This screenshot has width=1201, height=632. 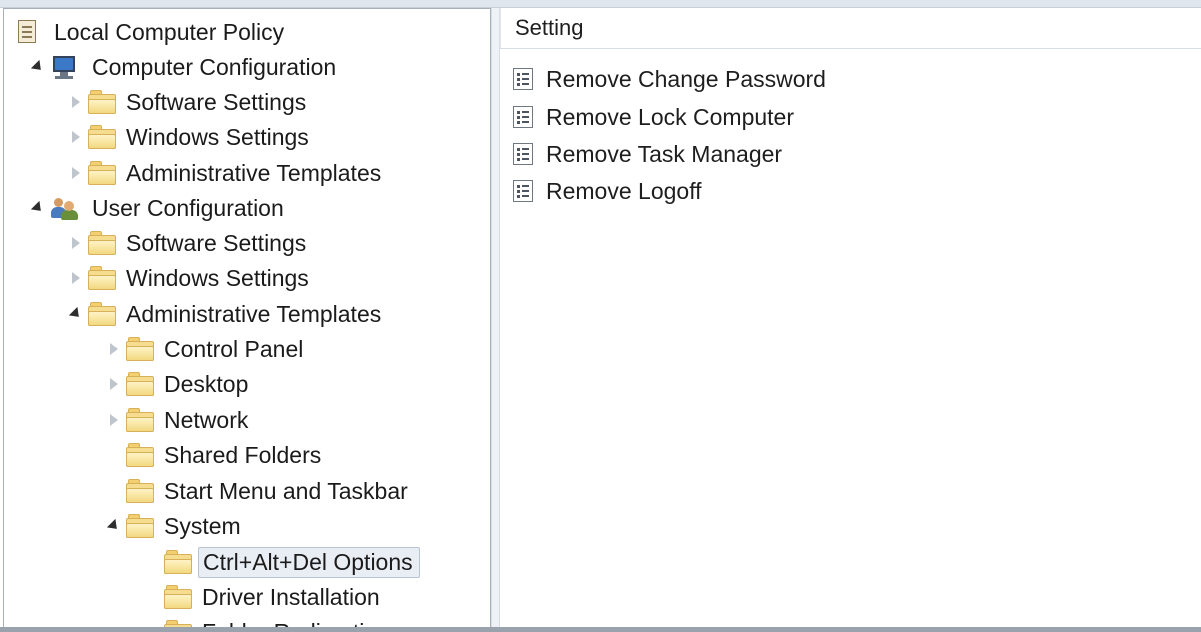 What do you see at coordinates (624, 190) in the screenshot?
I see `setting-label: Remove Logoff` at bounding box center [624, 190].